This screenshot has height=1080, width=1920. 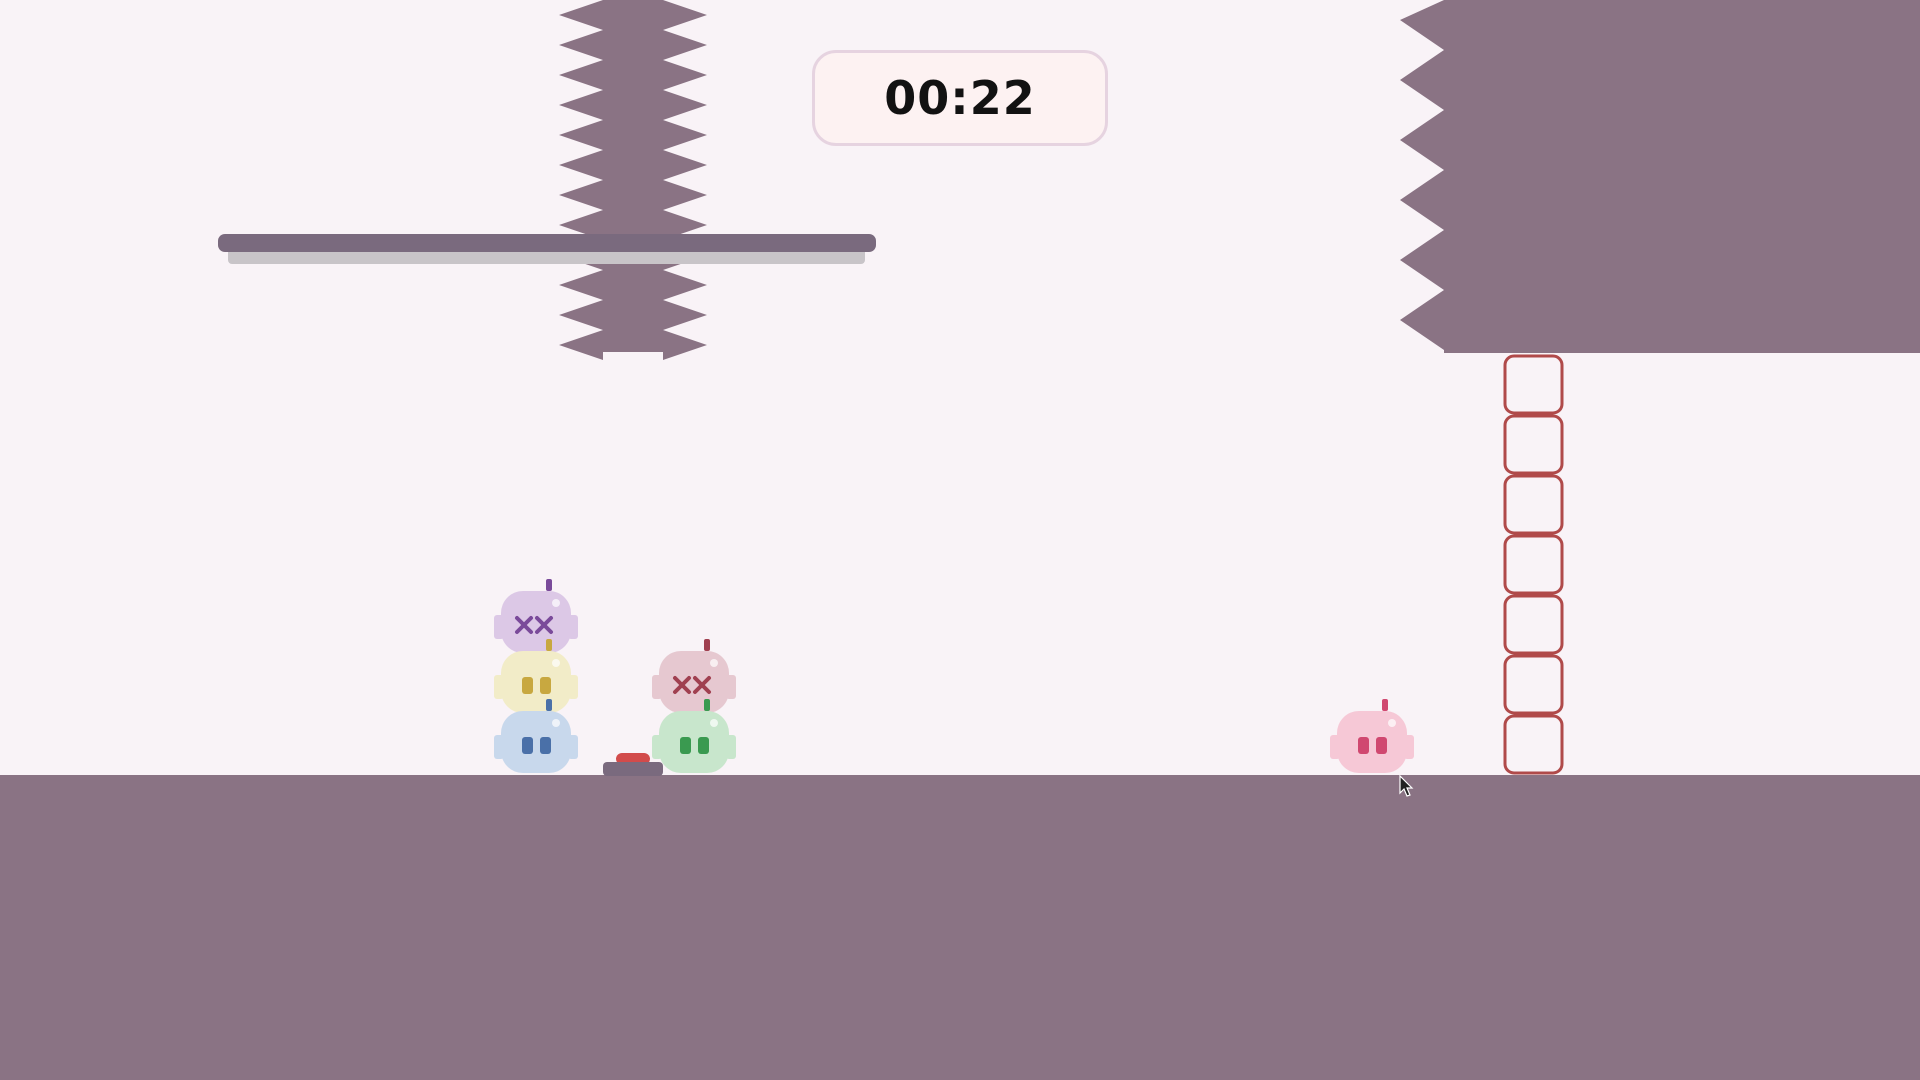 I want to click on timer-display: 00:22, so click(x=960, y=98).